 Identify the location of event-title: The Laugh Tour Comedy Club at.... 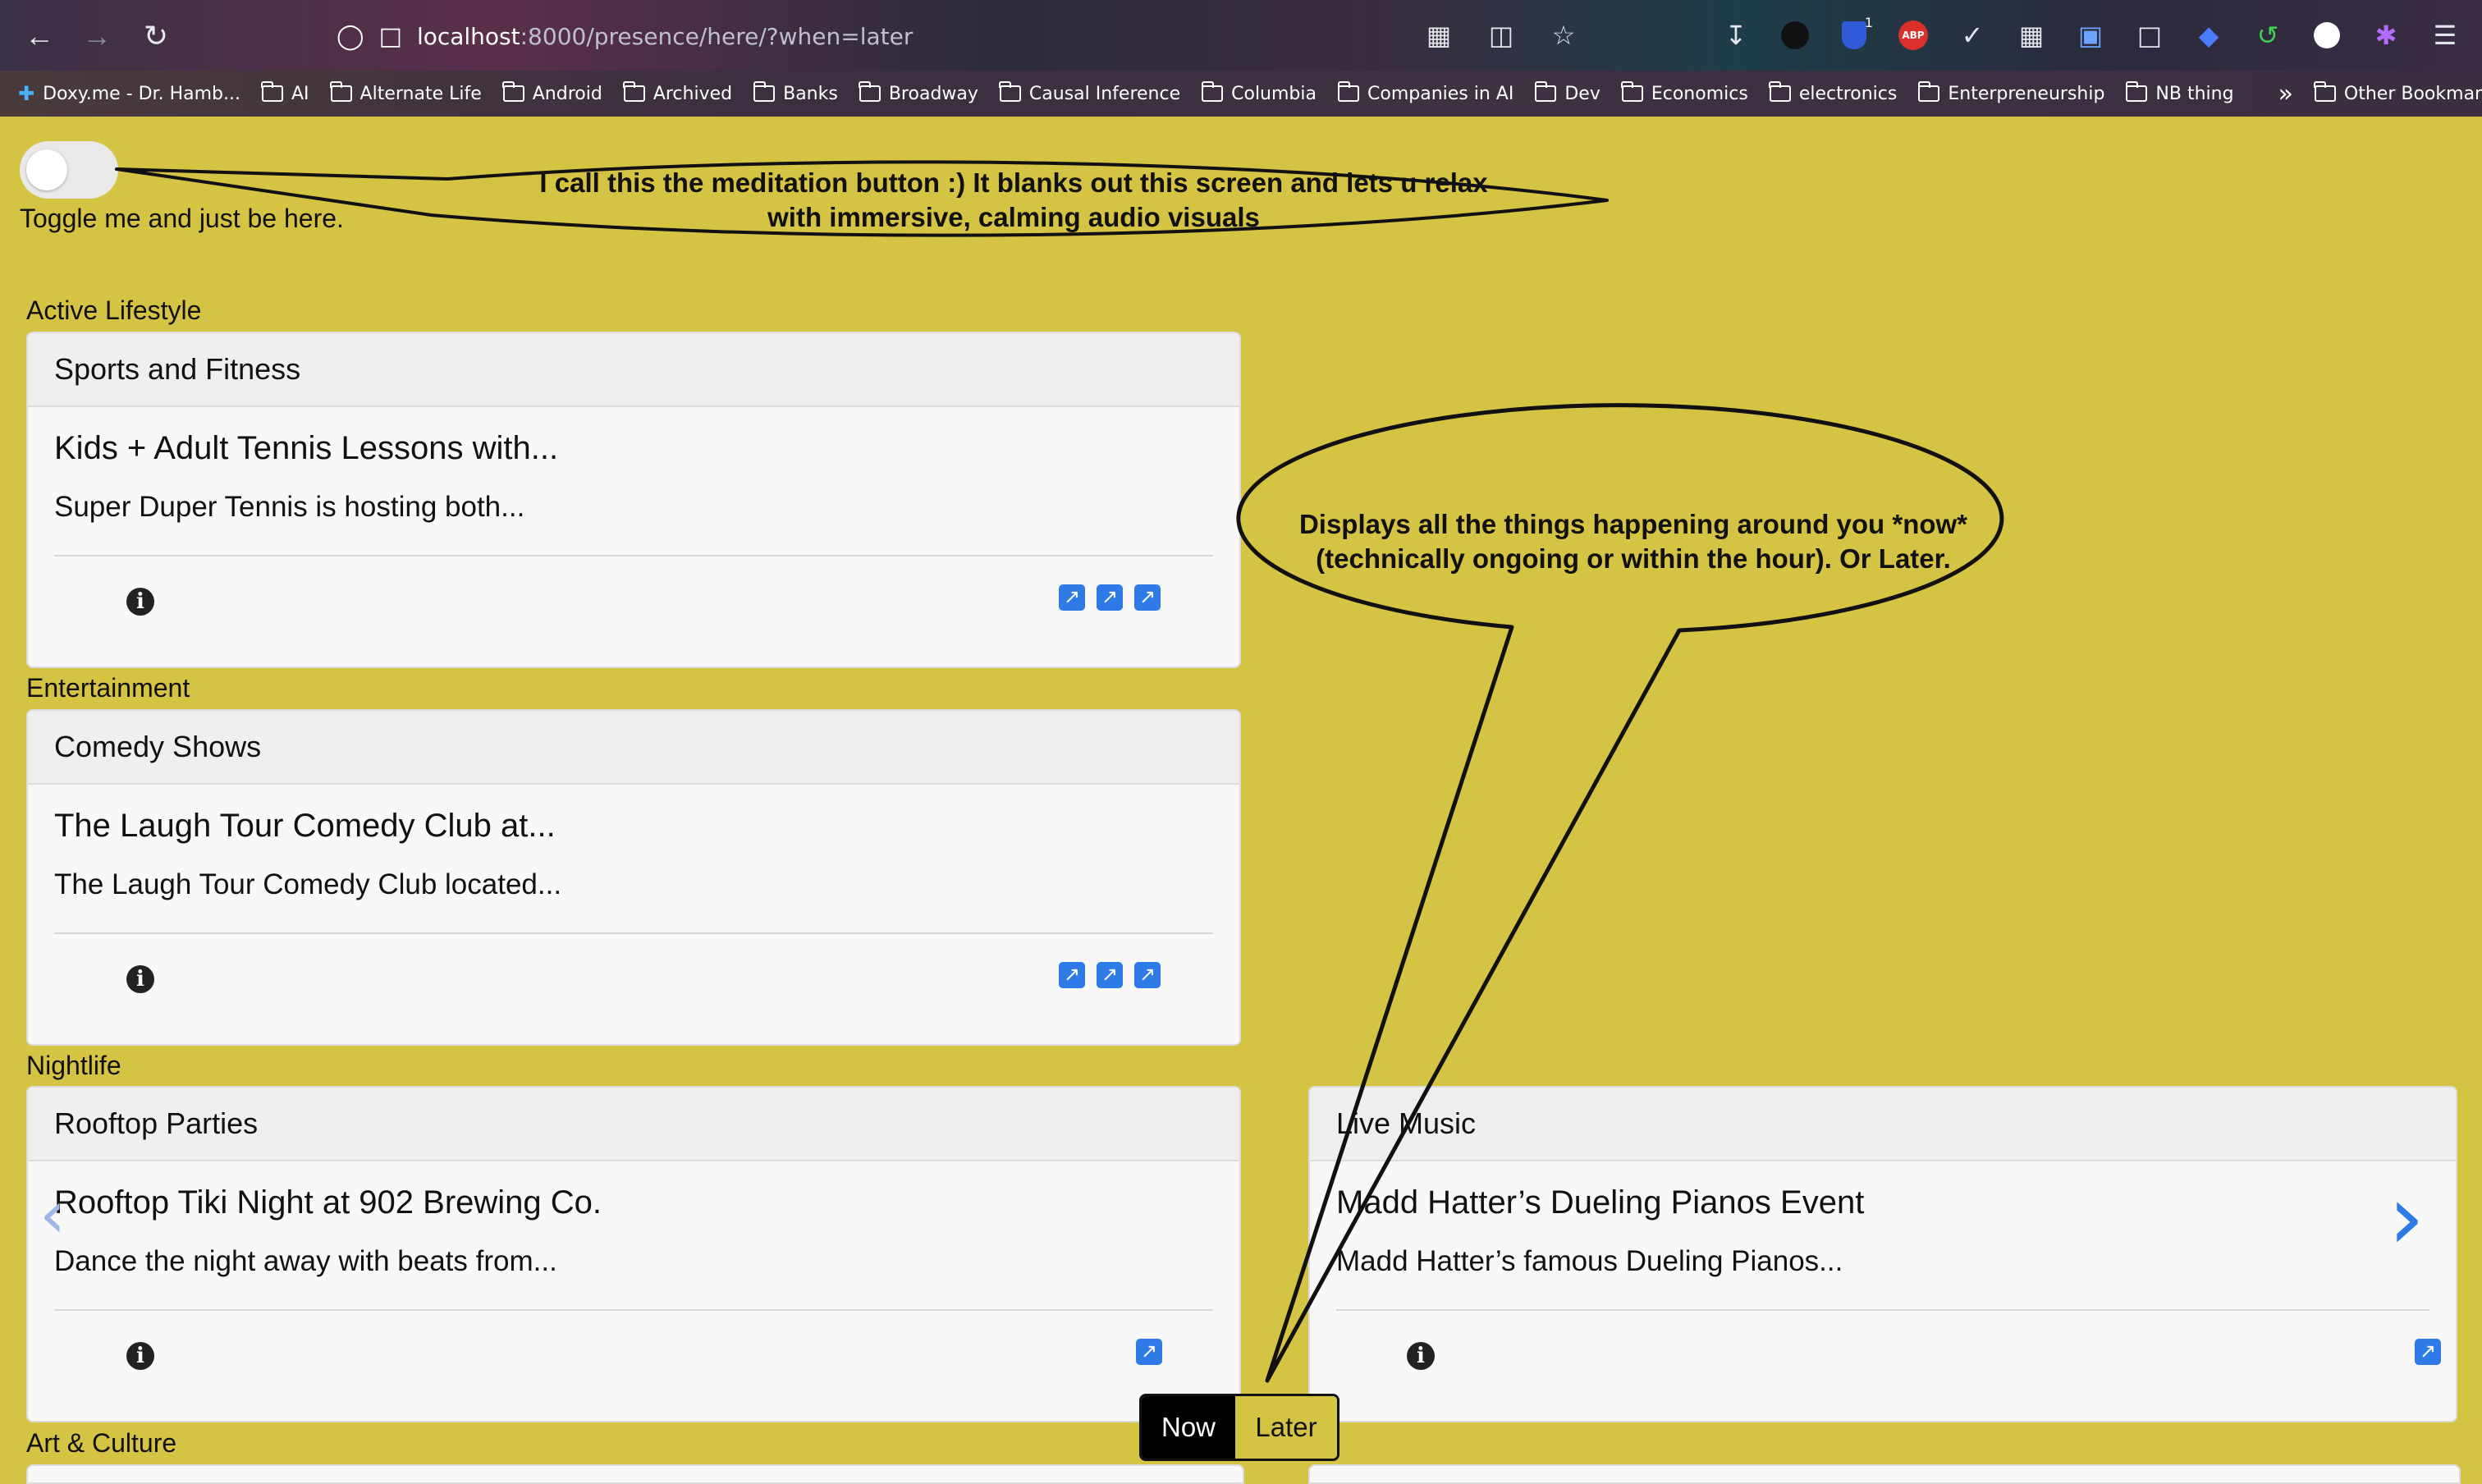
(305, 826).